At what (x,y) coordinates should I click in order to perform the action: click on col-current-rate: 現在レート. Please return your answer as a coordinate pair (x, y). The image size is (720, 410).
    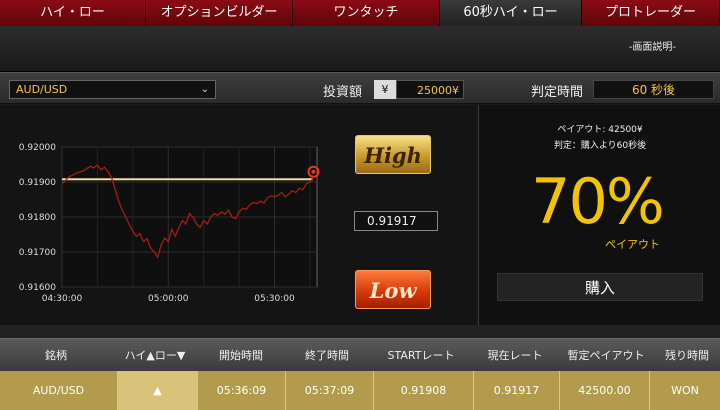
    Looking at the image, I should click on (515, 355).